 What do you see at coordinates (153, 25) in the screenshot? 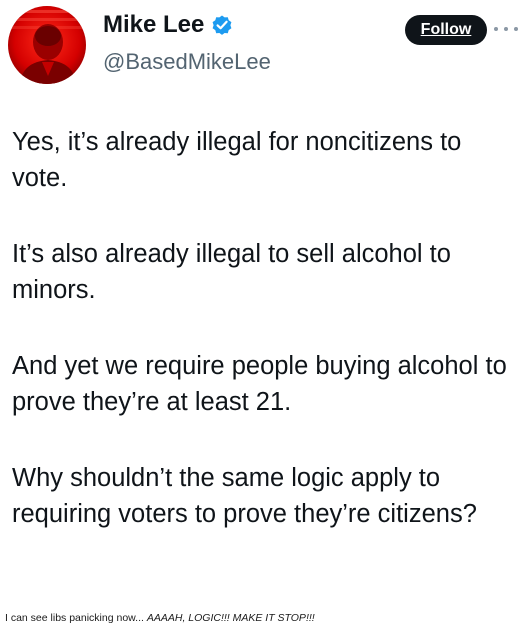
I see `author-display-name: Mike Lee` at bounding box center [153, 25].